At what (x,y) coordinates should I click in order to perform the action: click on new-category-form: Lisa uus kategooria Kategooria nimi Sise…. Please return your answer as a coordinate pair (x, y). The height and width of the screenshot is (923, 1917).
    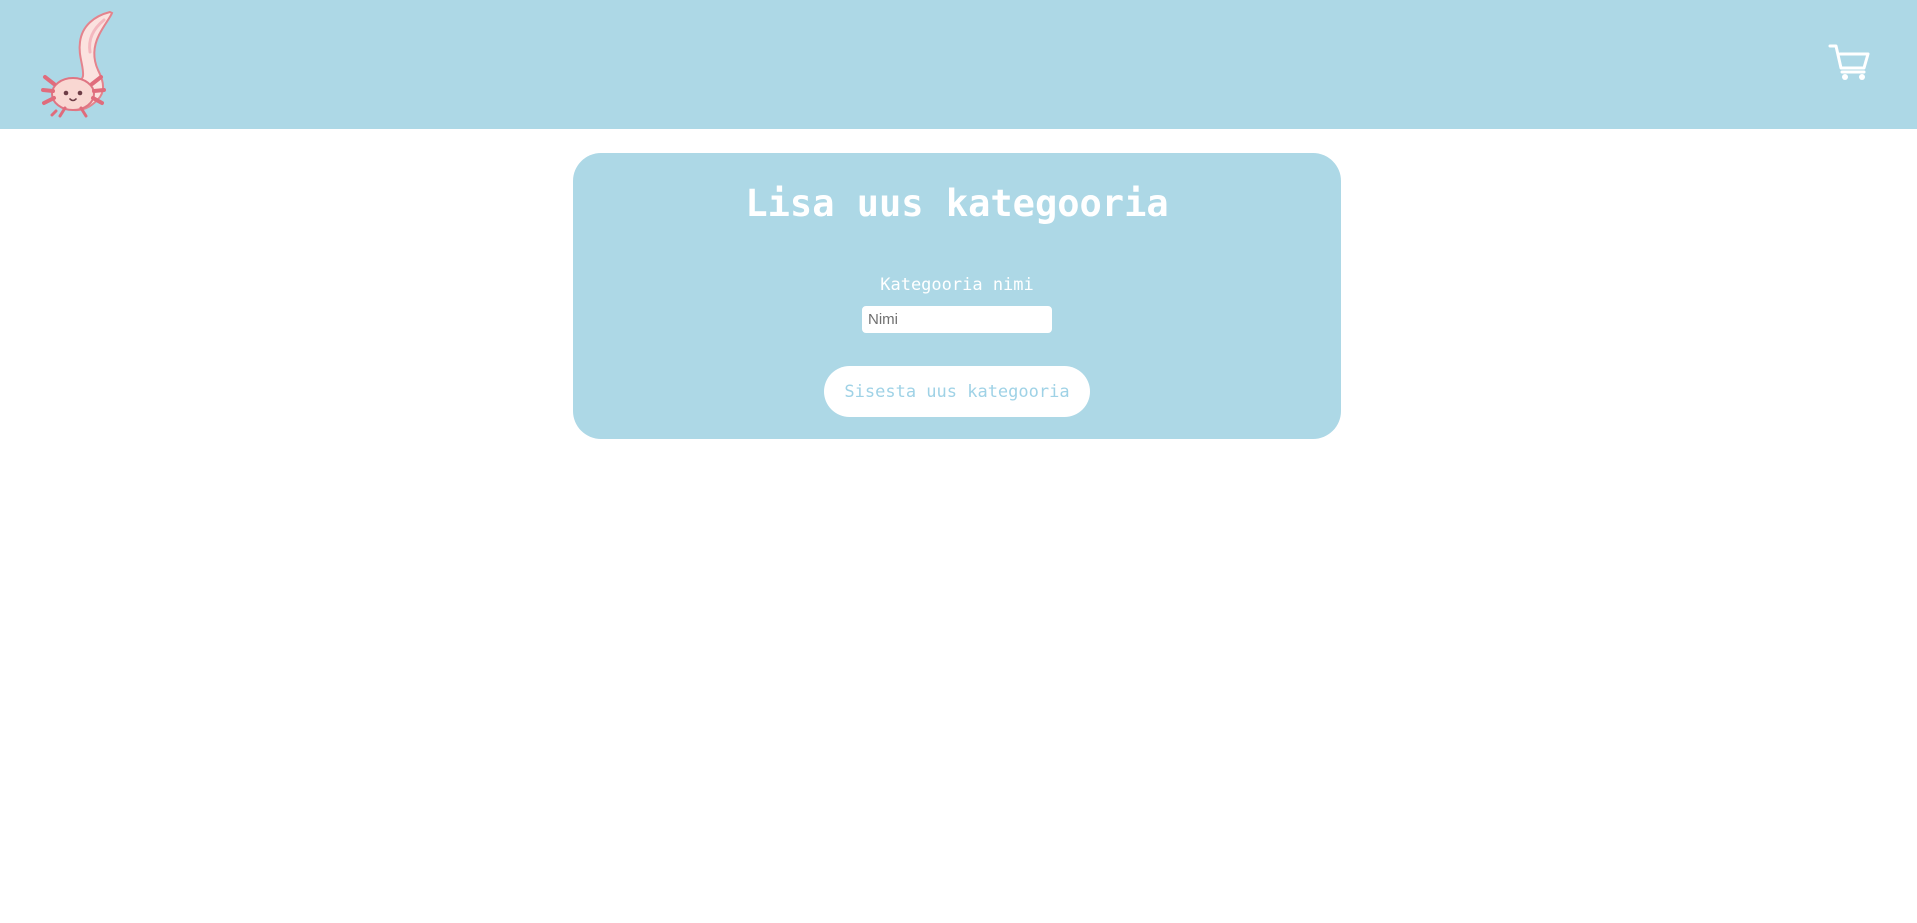
    Looking at the image, I should click on (957, 296).